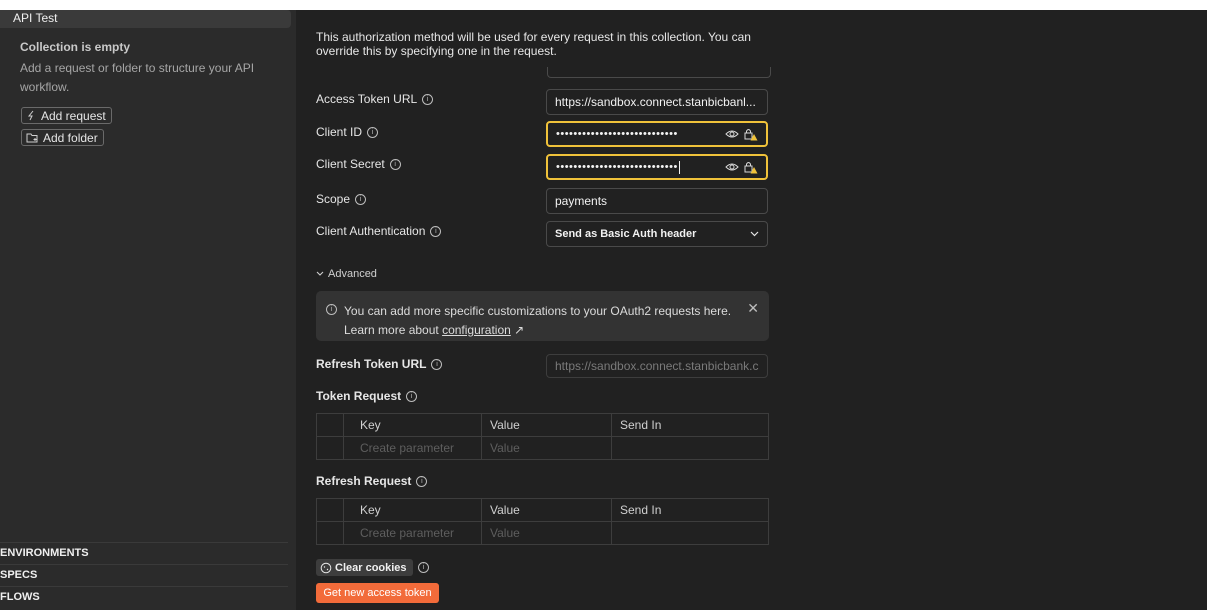  What do you see at coordinates (30, 115) in the screenshot?
I see `request-icon` at bounding box center [30, 115].